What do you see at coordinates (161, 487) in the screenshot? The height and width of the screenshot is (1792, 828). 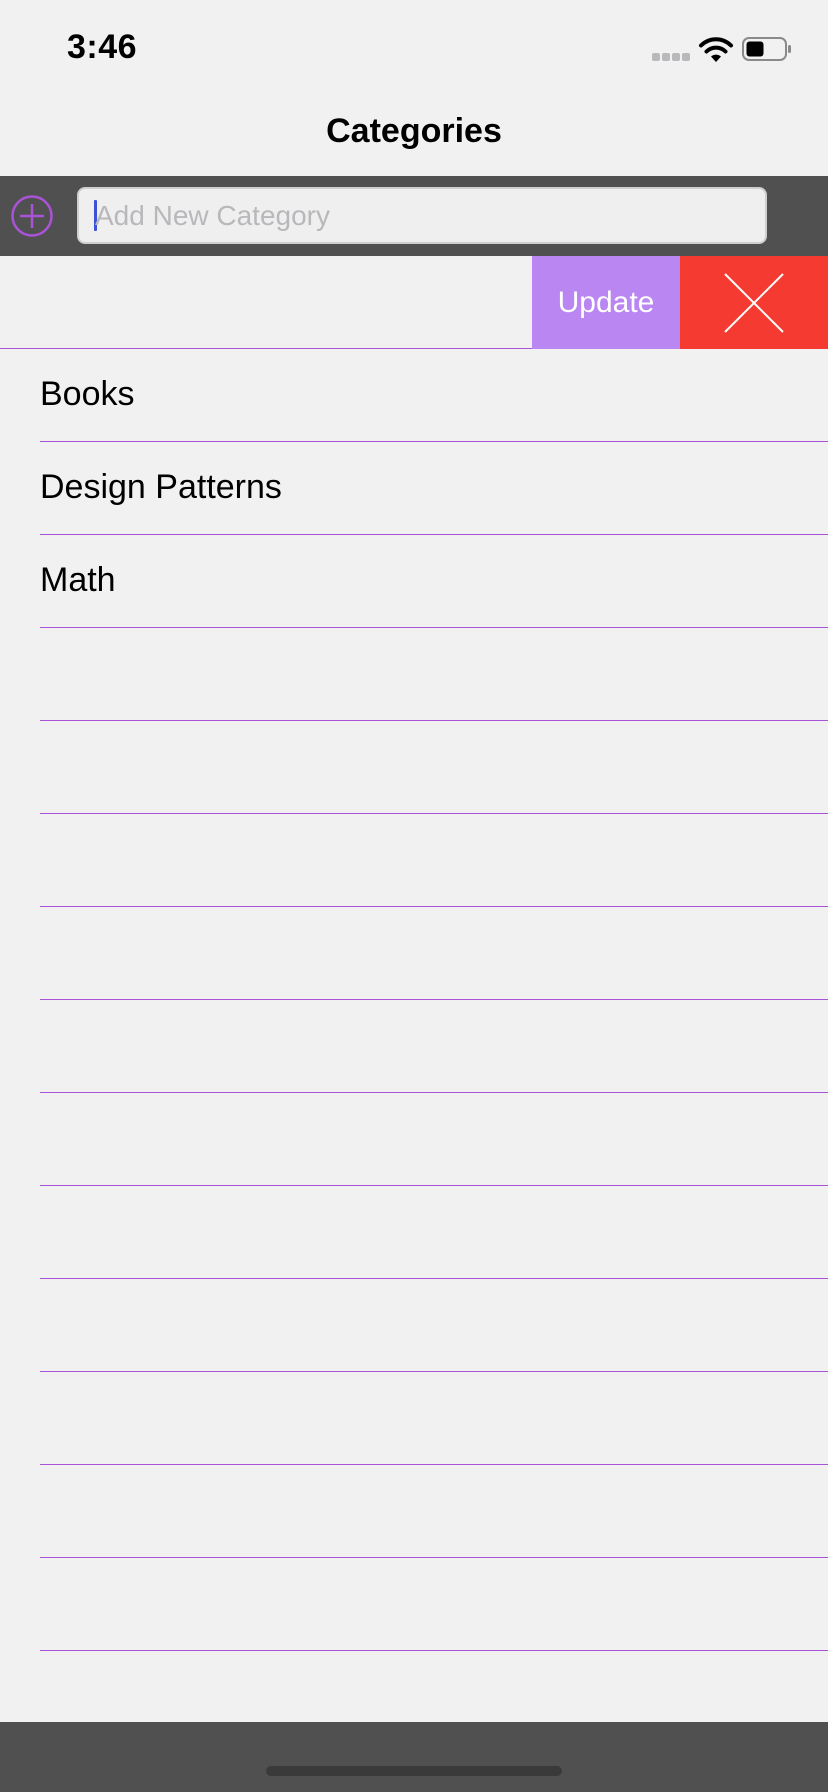 I see `category-label: Design Patterns` at bounding box center [161, 487].